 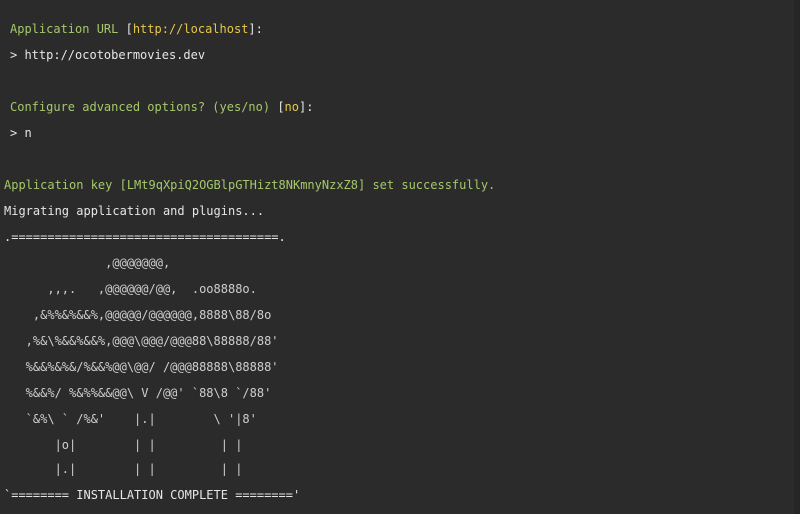 I want to click on advanced-prompt-label: Configure advanced options? (yes/no), so click(x=144, y=107).